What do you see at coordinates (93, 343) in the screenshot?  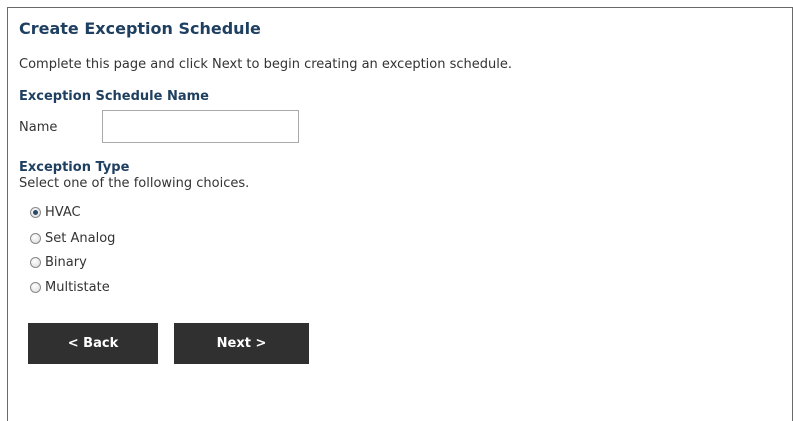 I see `back-button: < Back` at bounding box center [93, 343].